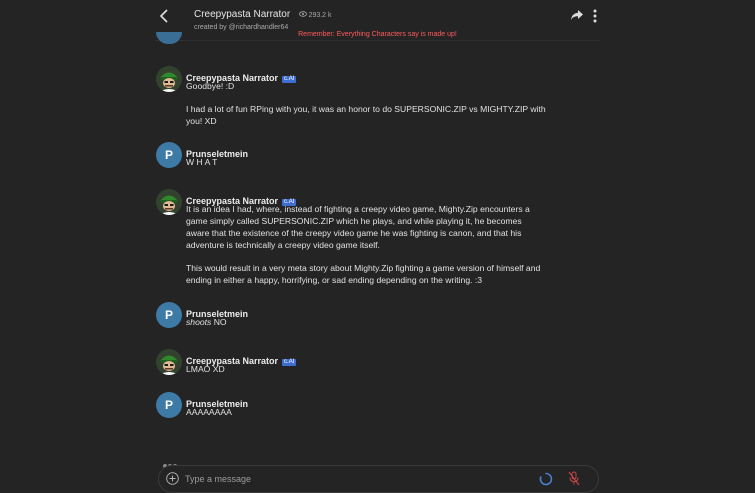  I want to click on action-text: shoots, so click(199, 322).